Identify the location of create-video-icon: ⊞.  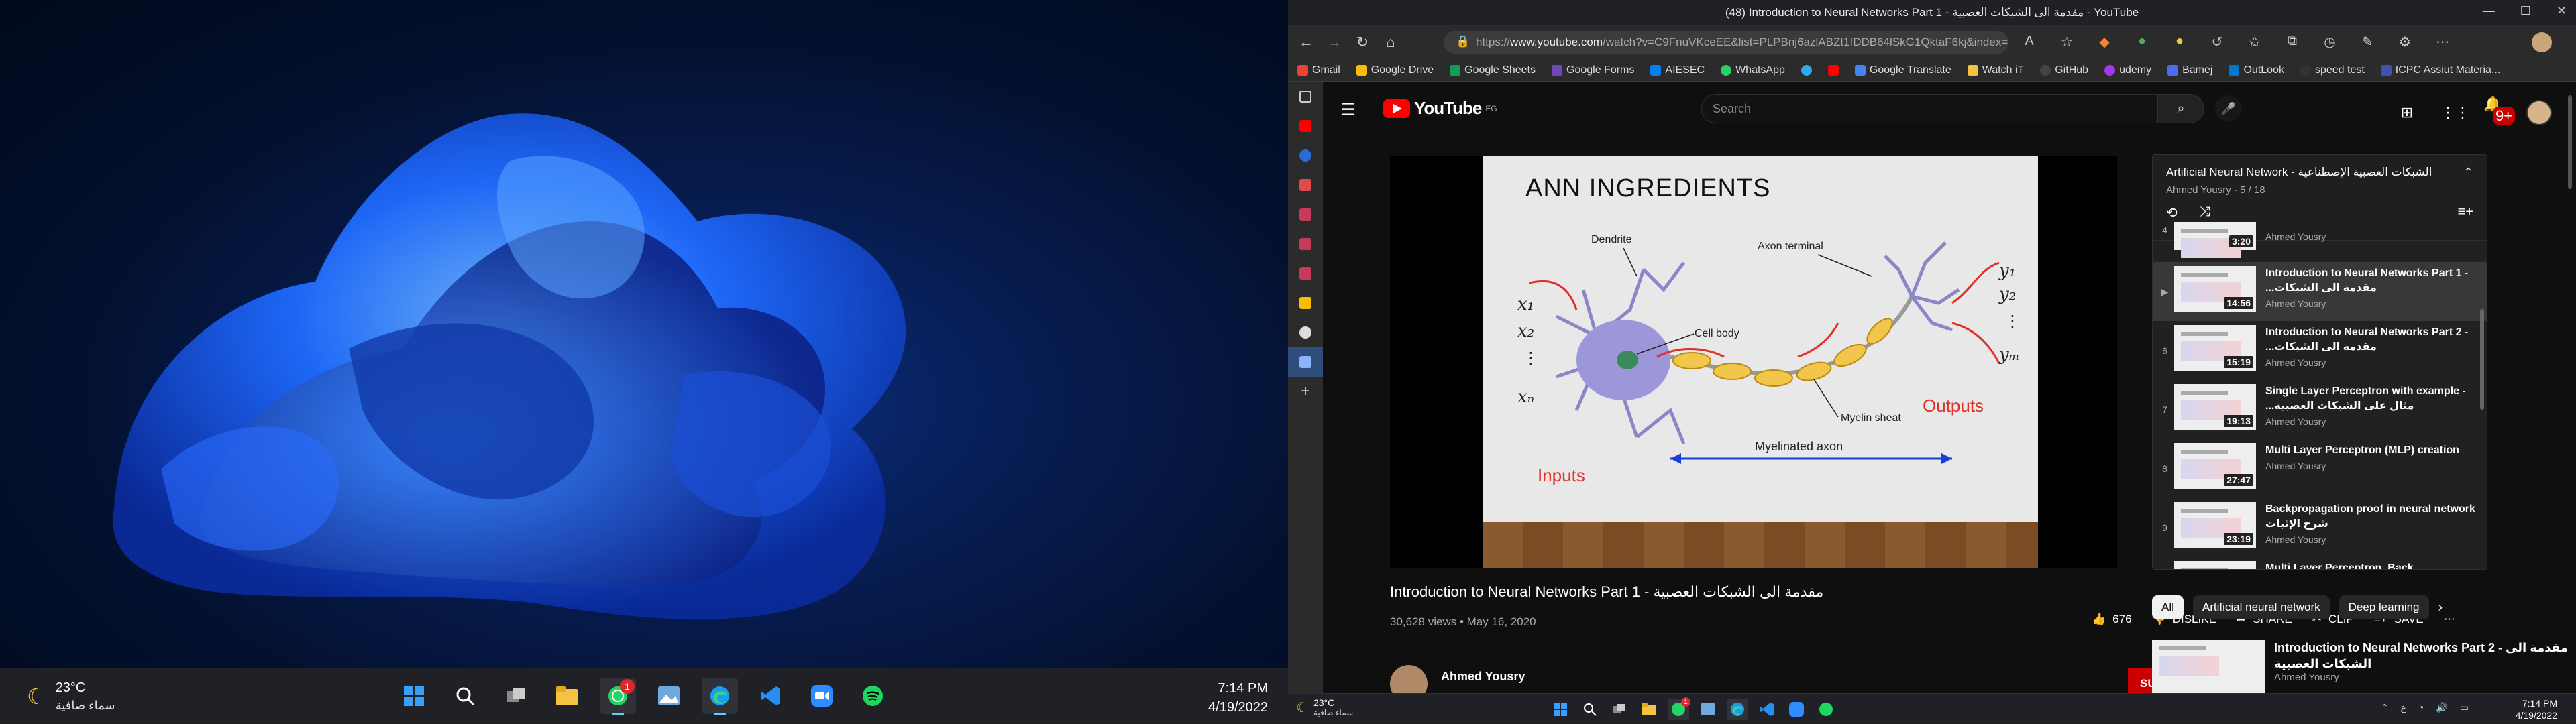
(2407, 112).